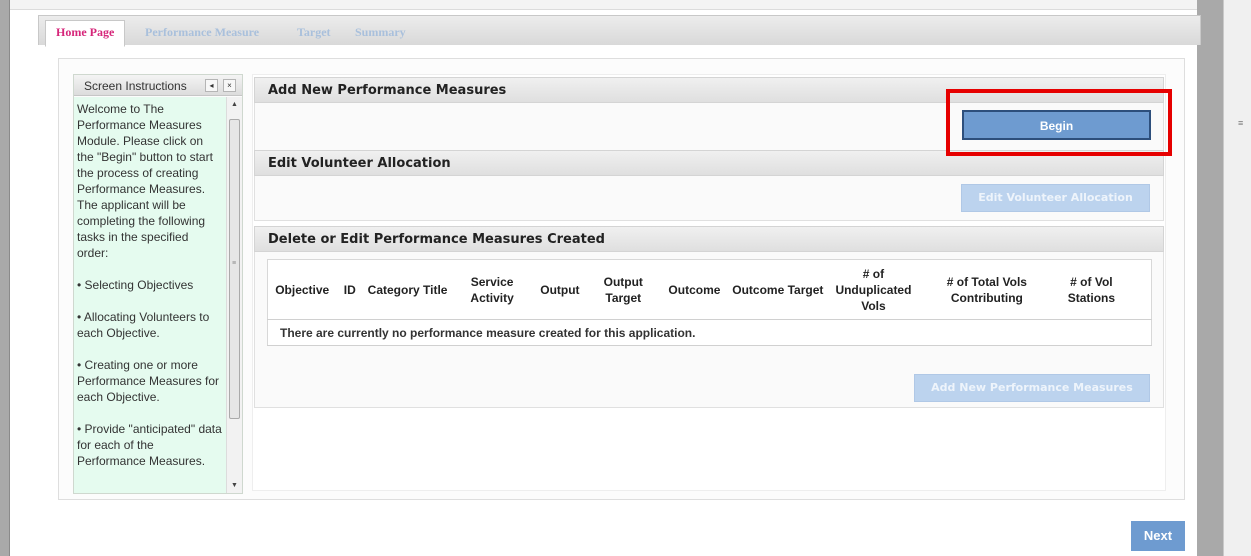 This screenshot has height=556, width=1251. What do you see at coordinates (135, 86) in the screenshot?
I see `instructions-title: Screen Instructions` at bounding box center [135, 86].